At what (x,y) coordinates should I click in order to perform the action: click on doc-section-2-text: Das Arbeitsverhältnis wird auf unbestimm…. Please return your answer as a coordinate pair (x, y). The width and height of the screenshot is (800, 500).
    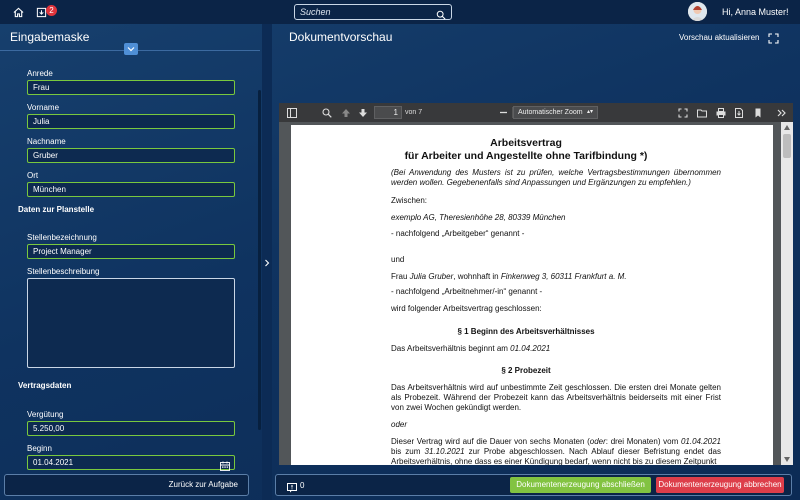
    Looking at the image, I should click on (556, 397).